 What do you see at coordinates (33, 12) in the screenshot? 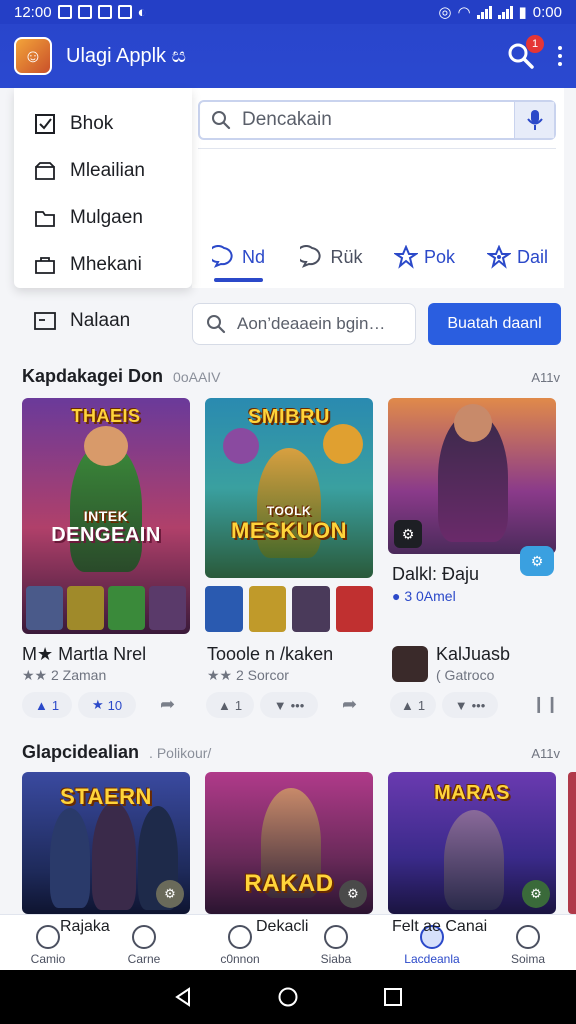
I see `status-time: 12:00` at bounding box center [33, 12].